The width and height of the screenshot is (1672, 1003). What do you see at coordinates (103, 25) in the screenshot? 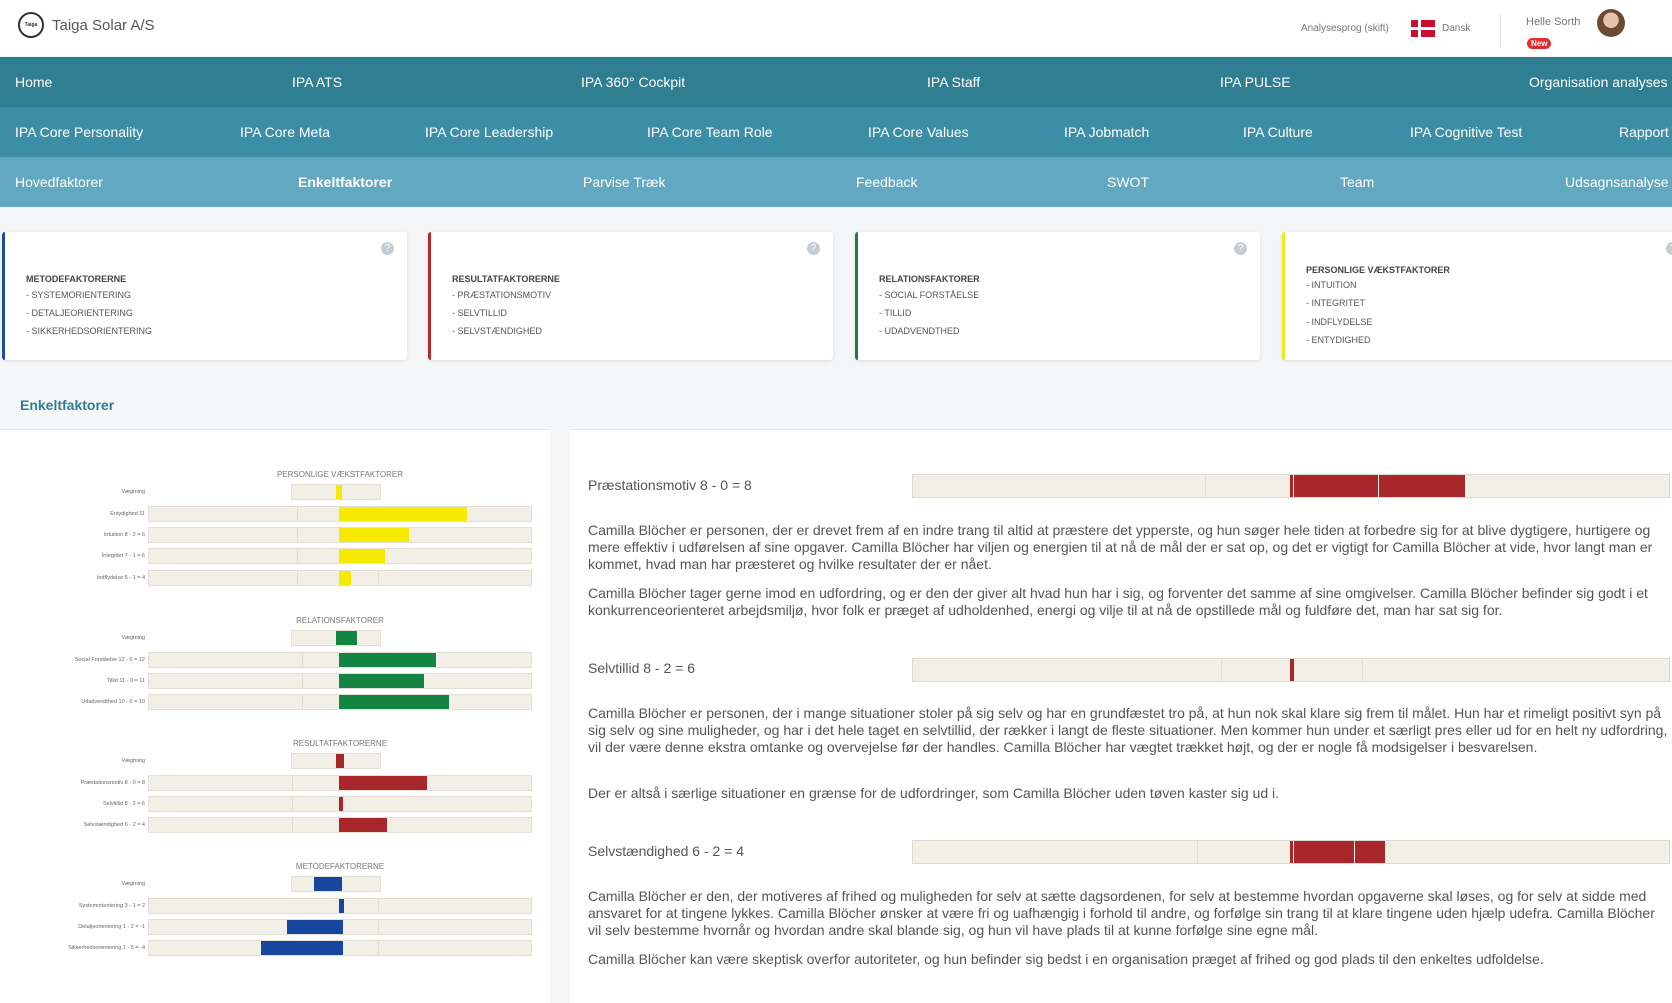
I see `company-name: Taiga Solar A/S` at bounding box center [103, 25].